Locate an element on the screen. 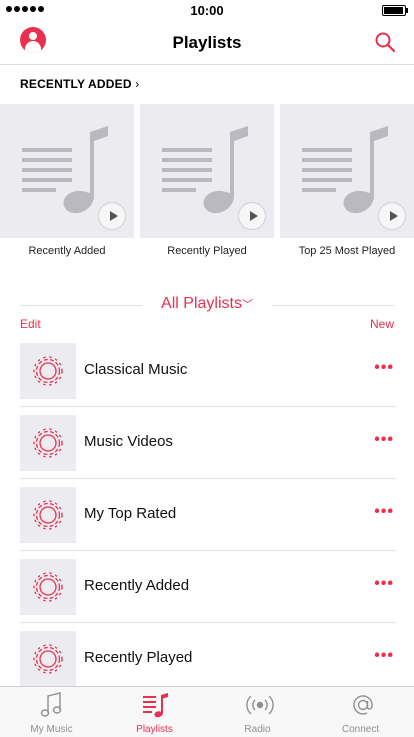  tile-label: Top 25 Most Played is located at coordinates (347, 251).